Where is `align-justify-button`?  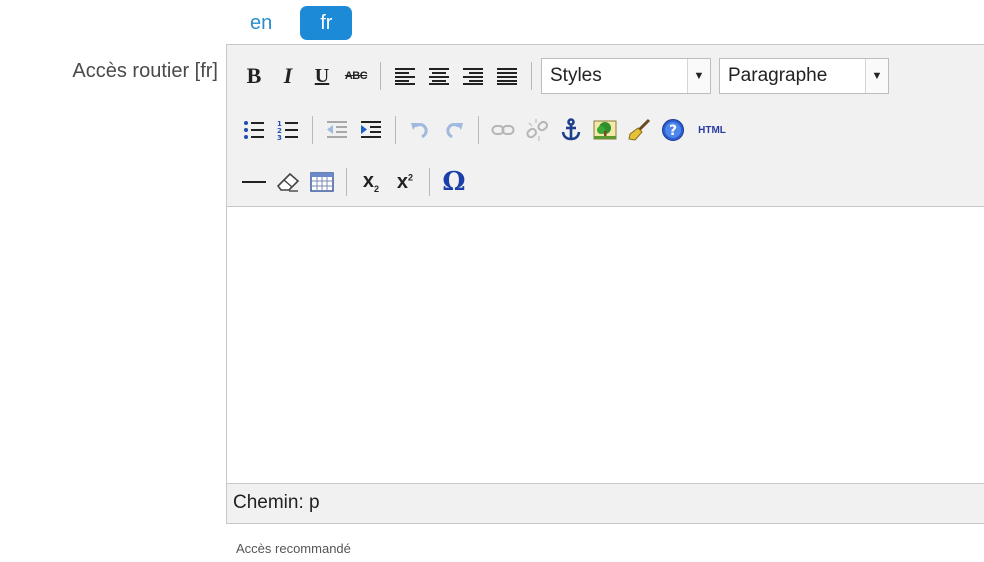
align-justify-button is located at coordinates (507, 76).